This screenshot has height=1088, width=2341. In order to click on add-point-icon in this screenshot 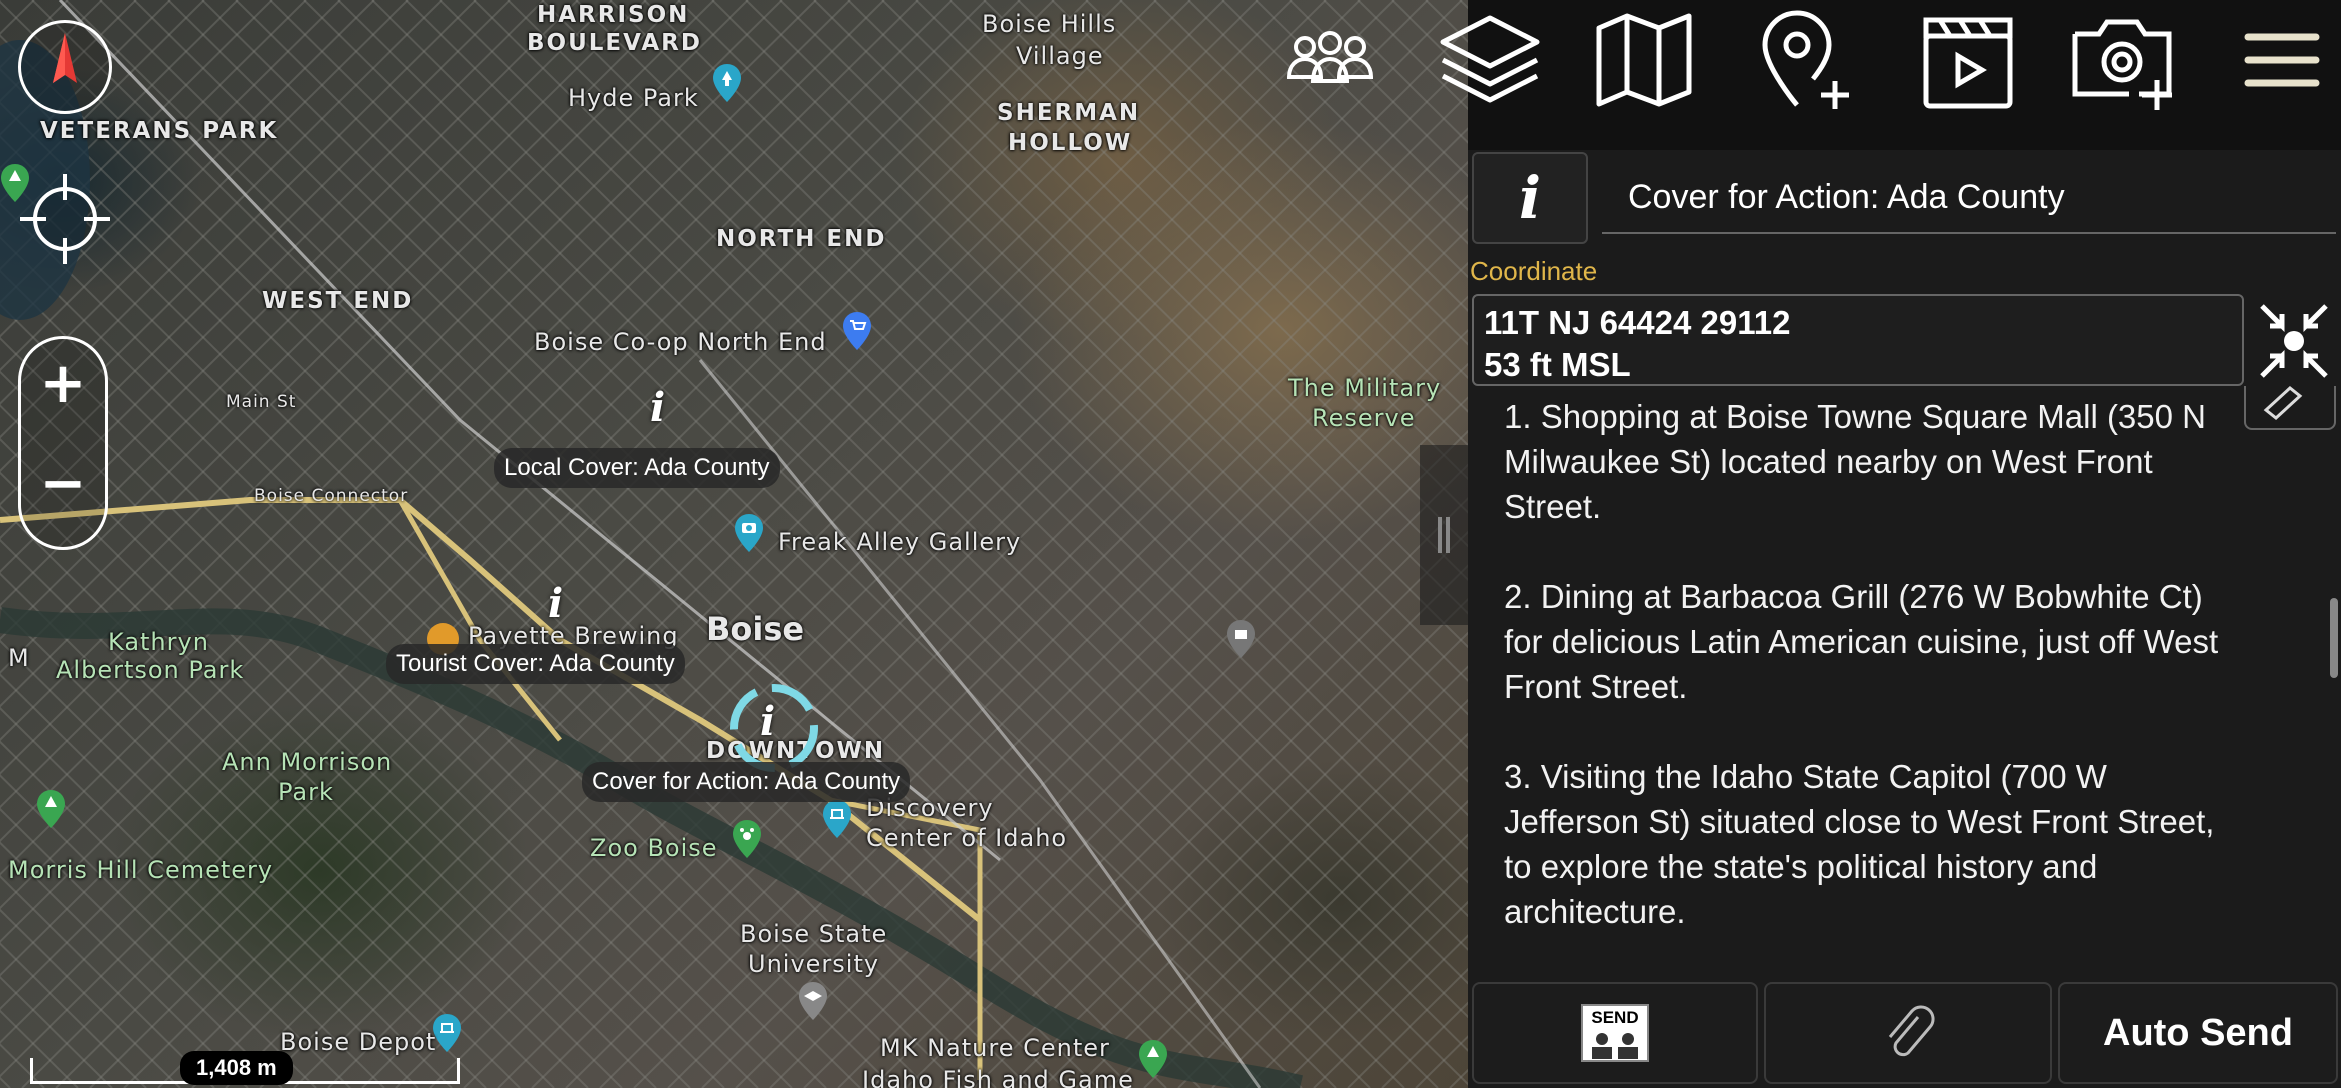, I will do `click(1805, 59)`.